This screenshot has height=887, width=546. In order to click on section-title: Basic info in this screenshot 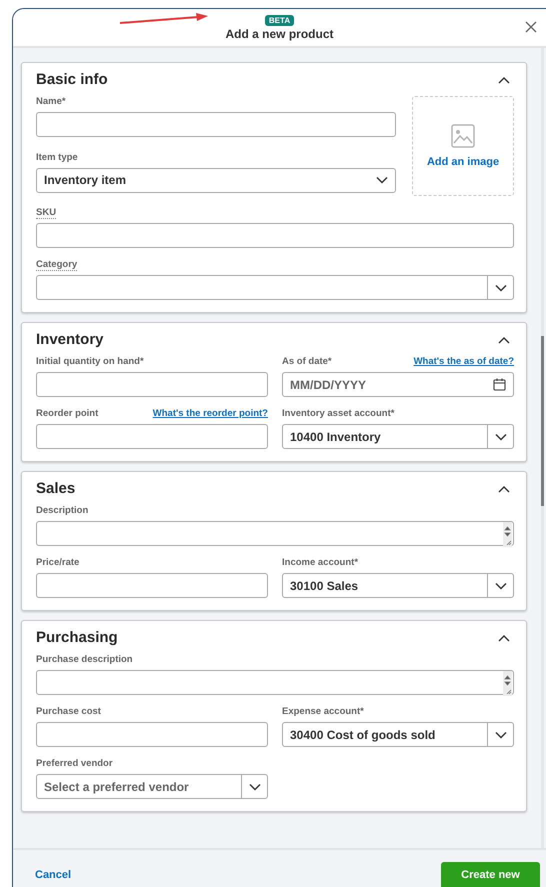, I will do `click(72, 79)`.